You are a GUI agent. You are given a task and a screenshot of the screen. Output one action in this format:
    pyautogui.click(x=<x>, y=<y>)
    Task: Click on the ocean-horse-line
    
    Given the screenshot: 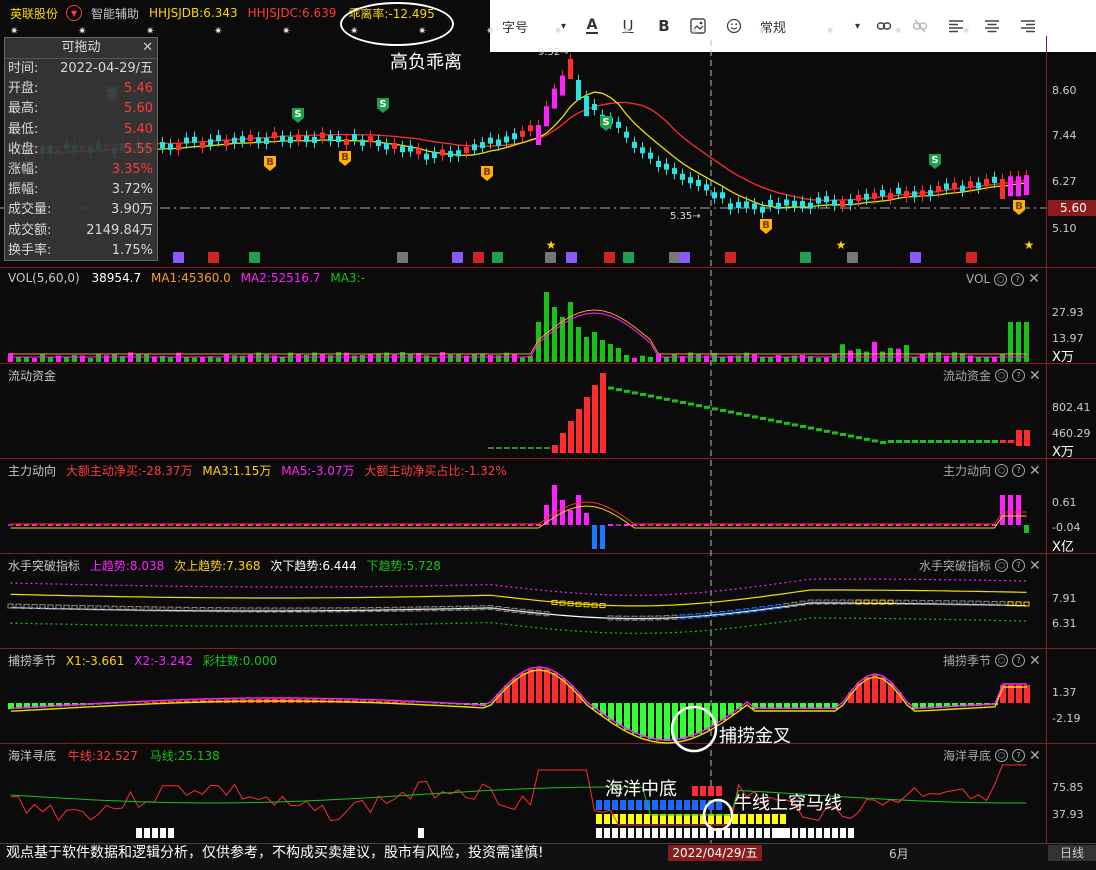 What is the action you would take?
    pyautogui.click(x=519, y=801)
    